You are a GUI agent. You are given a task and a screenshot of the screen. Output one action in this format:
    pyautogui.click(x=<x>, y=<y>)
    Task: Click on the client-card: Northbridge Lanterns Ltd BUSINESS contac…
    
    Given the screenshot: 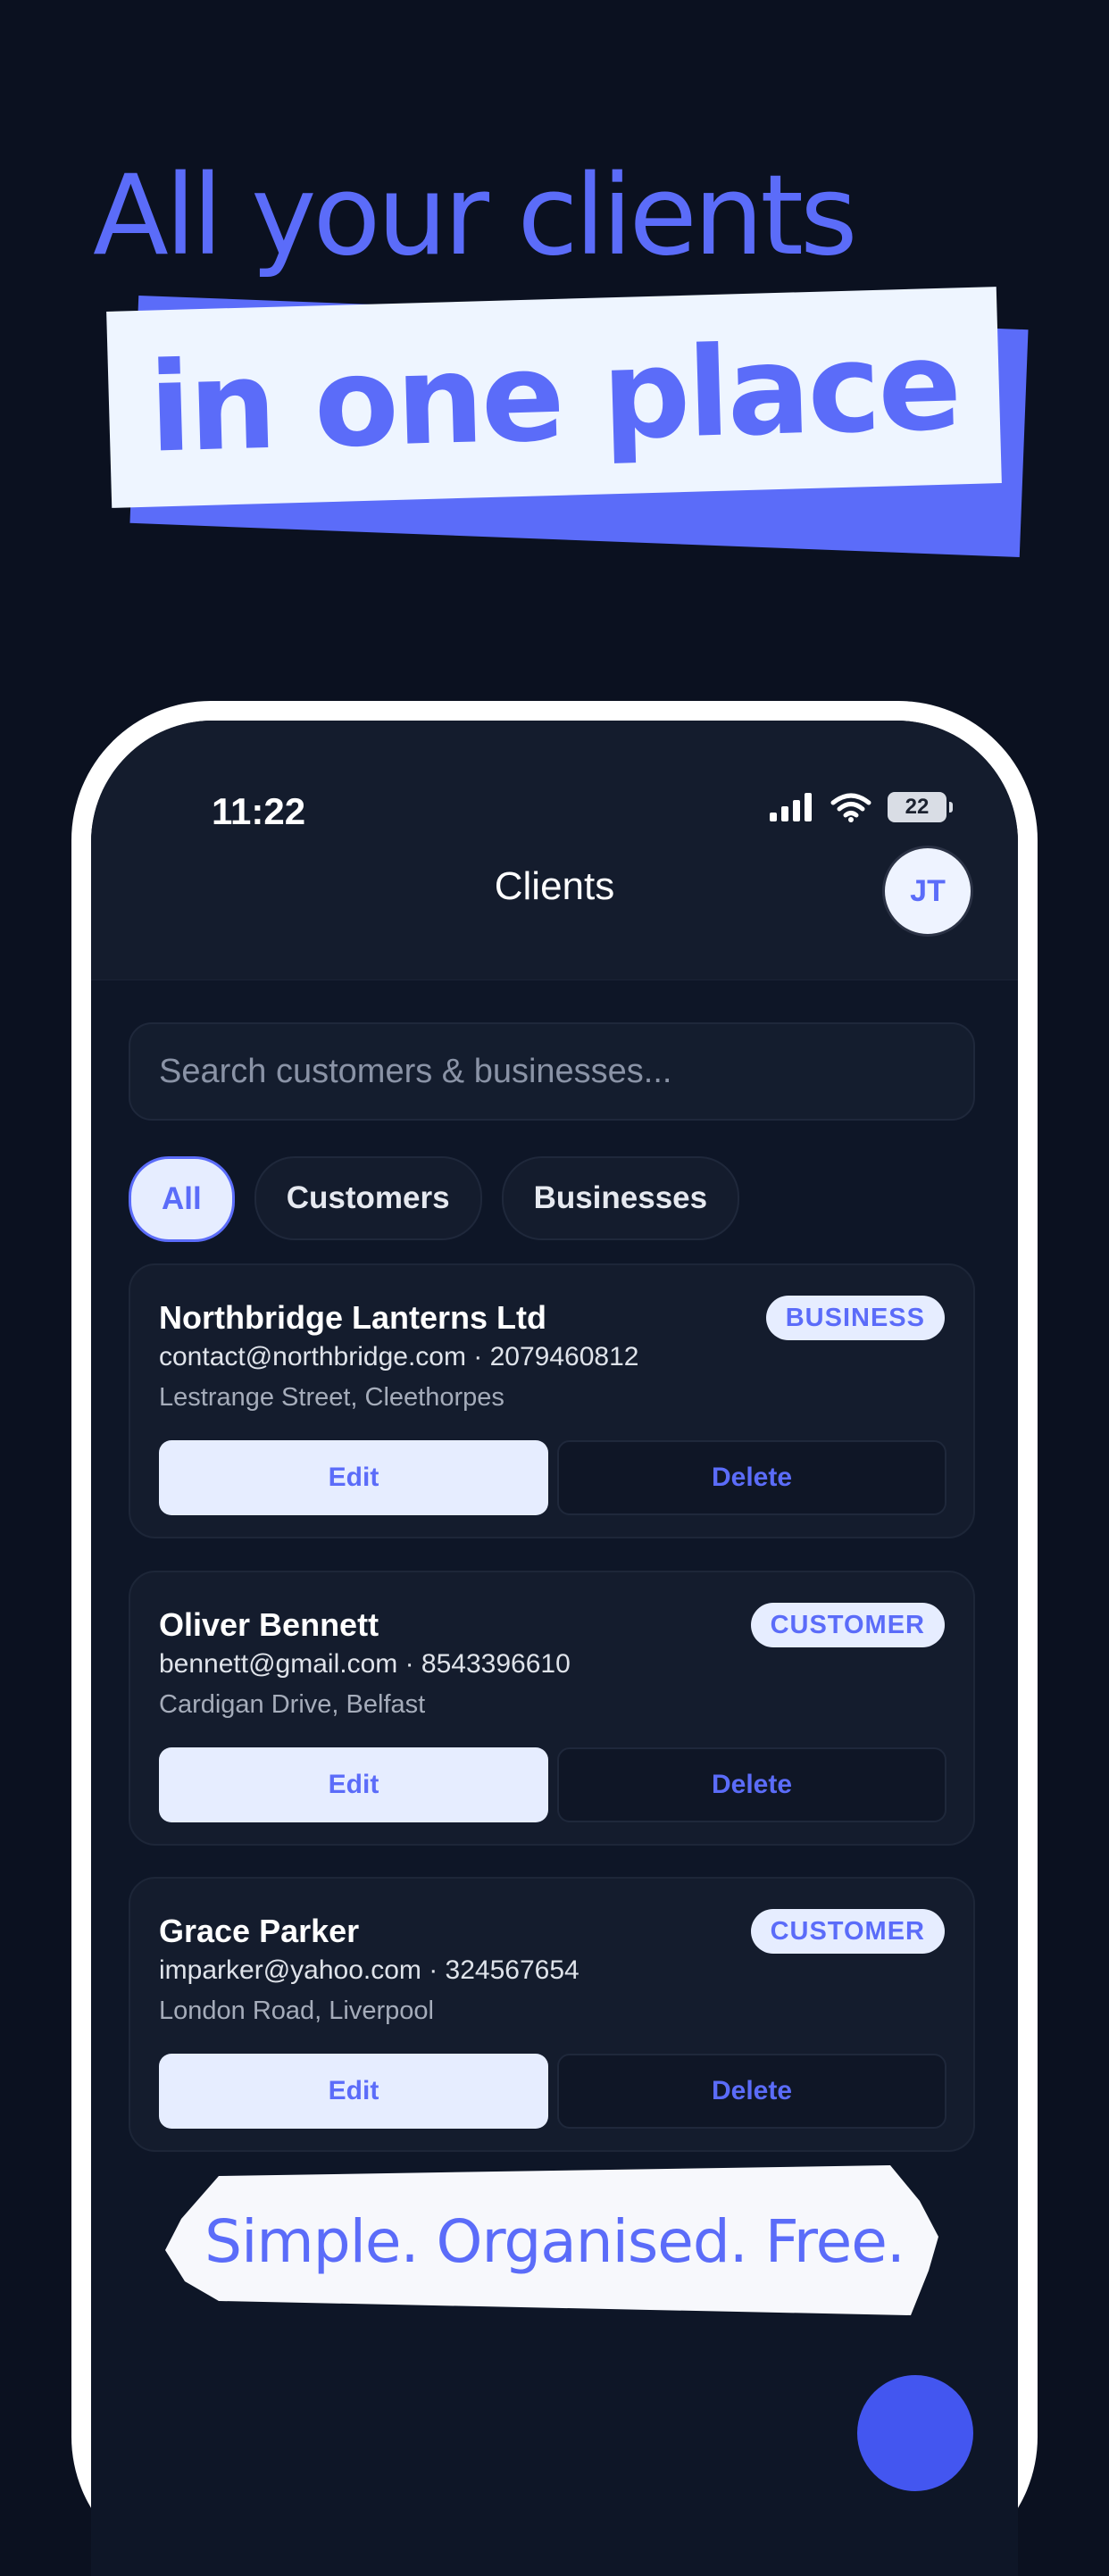 What is the action you would take?
    pyautogui.click(x=552, y=1400)
    